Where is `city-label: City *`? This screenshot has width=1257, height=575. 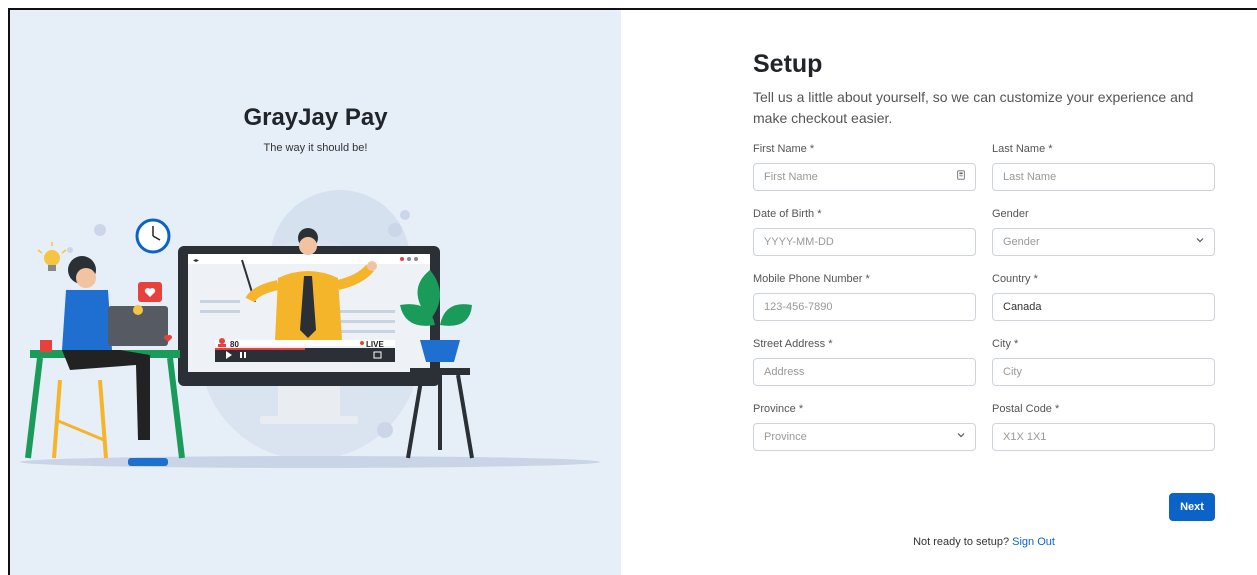 city-label: City * is located at coordinates (1005, 344).